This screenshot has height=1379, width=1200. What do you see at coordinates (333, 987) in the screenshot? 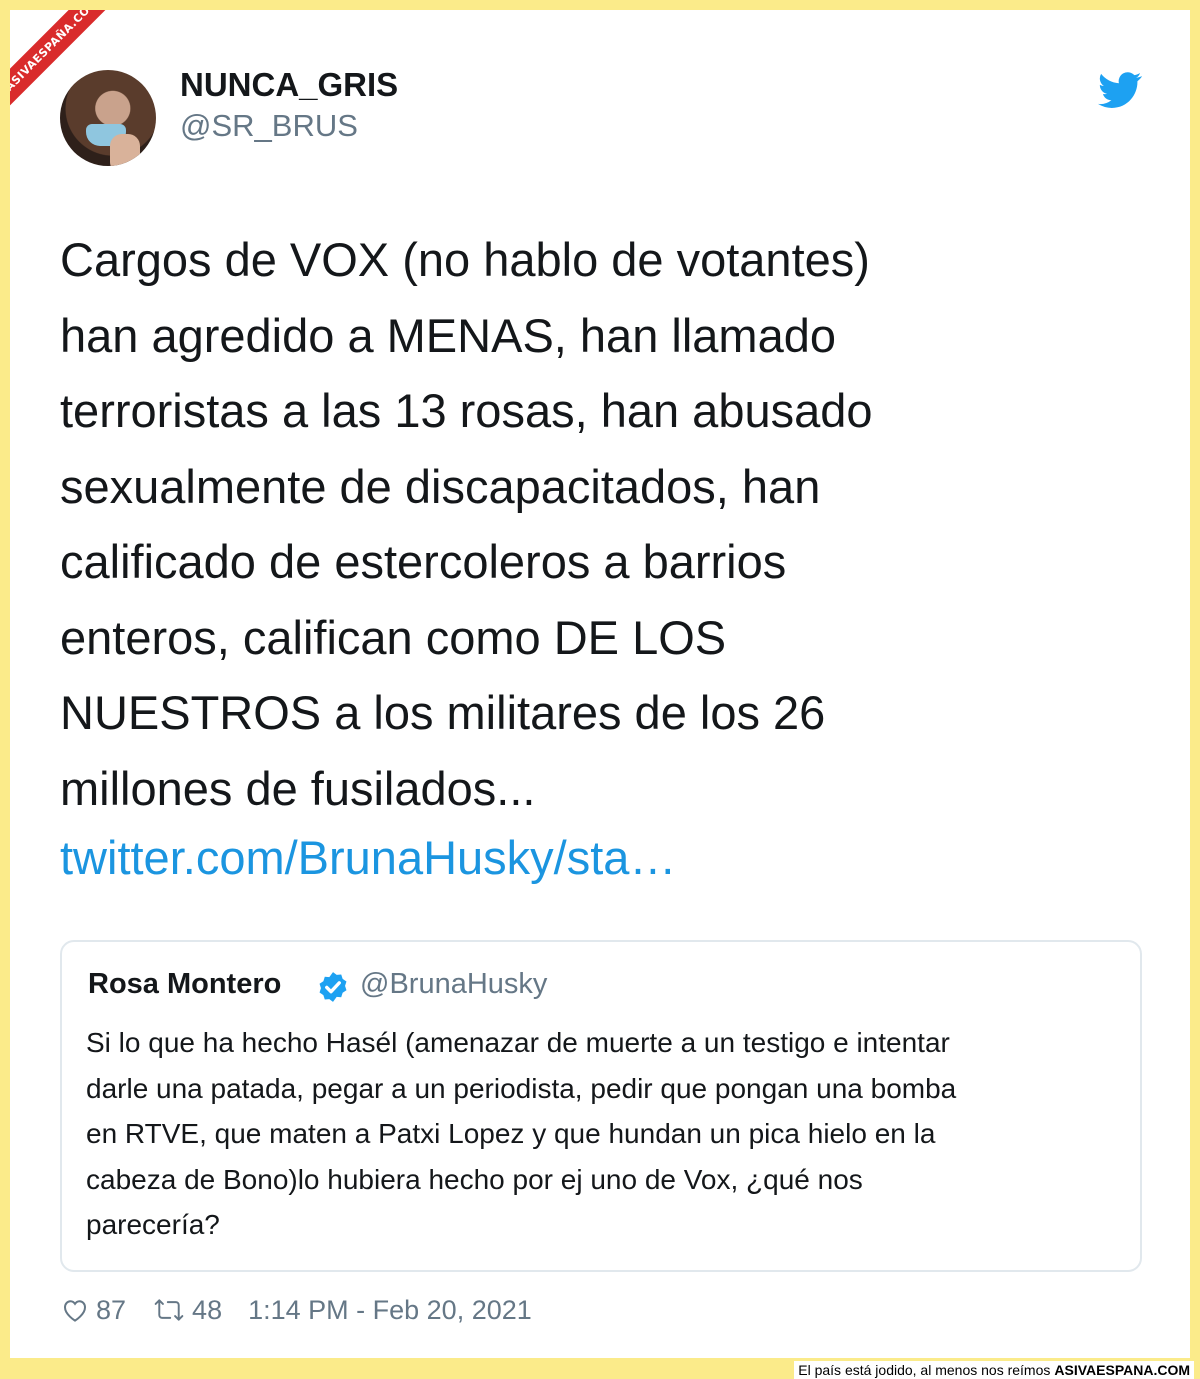
I see `verified-badge-icon` at bounding box center [333, 987].